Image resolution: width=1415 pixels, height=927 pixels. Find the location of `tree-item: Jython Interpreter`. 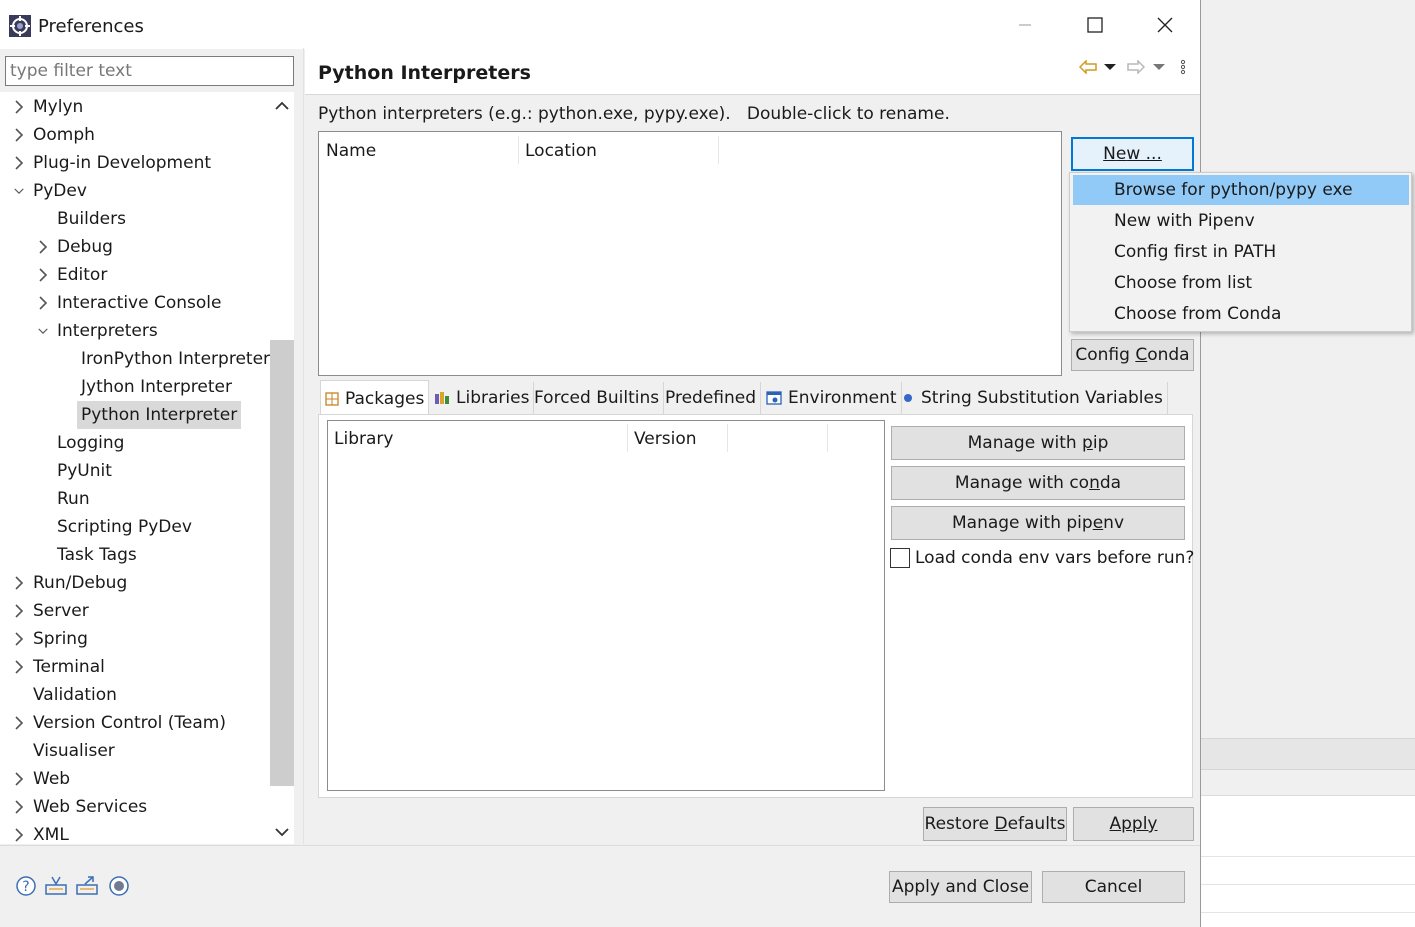

tree-item: Jython Interpreter is located at coordinates (135, 387).